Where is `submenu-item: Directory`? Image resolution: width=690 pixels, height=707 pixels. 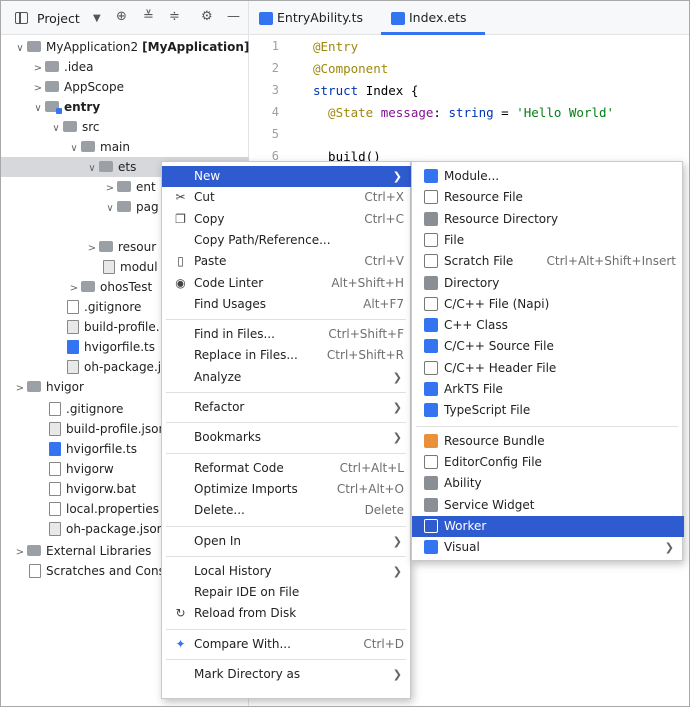
submenu-item: Directory is located at coordinates (548, 283).